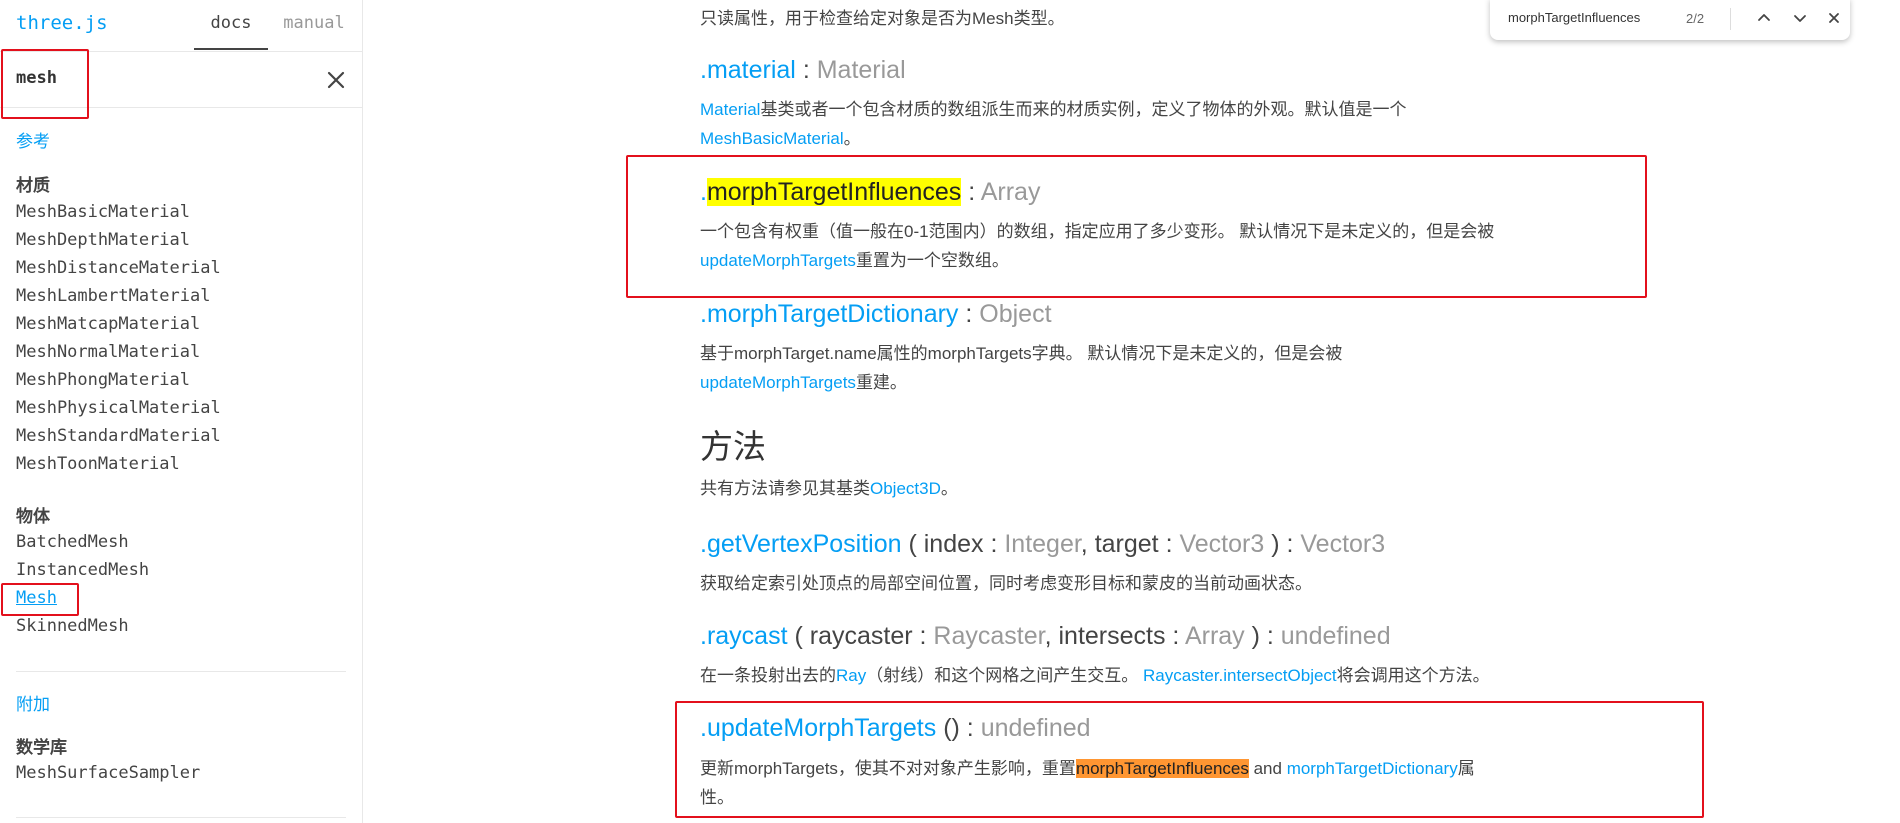 This screenshot has height=823, width=1900. I want to click on prop-morphtargetdictionary-title: .morphTargetDictionary : Object, so click(876, 314).